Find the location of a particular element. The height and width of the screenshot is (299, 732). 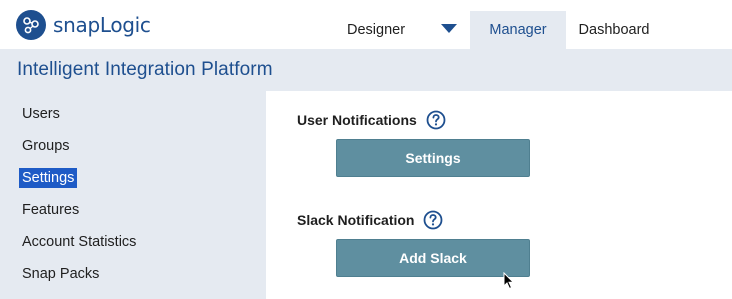

mouse-pointer-icon is located at coordinates (509, 280).